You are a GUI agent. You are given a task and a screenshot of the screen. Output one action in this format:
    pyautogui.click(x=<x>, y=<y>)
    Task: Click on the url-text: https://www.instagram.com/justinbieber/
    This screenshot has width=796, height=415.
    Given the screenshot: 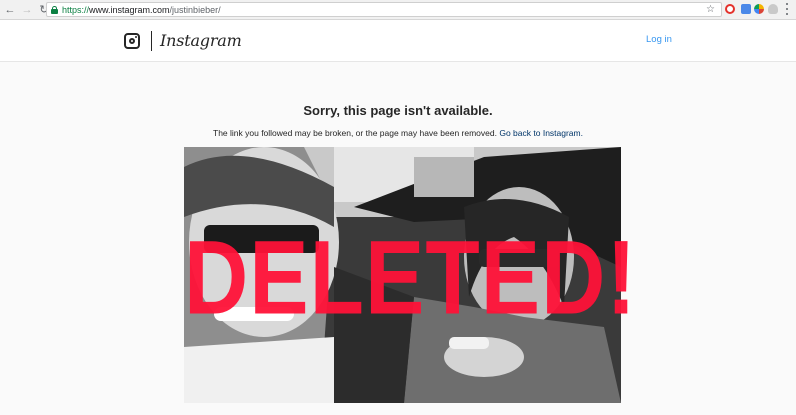 What is the action you would take?
    pyautogui.click(x=141, y=9)
    